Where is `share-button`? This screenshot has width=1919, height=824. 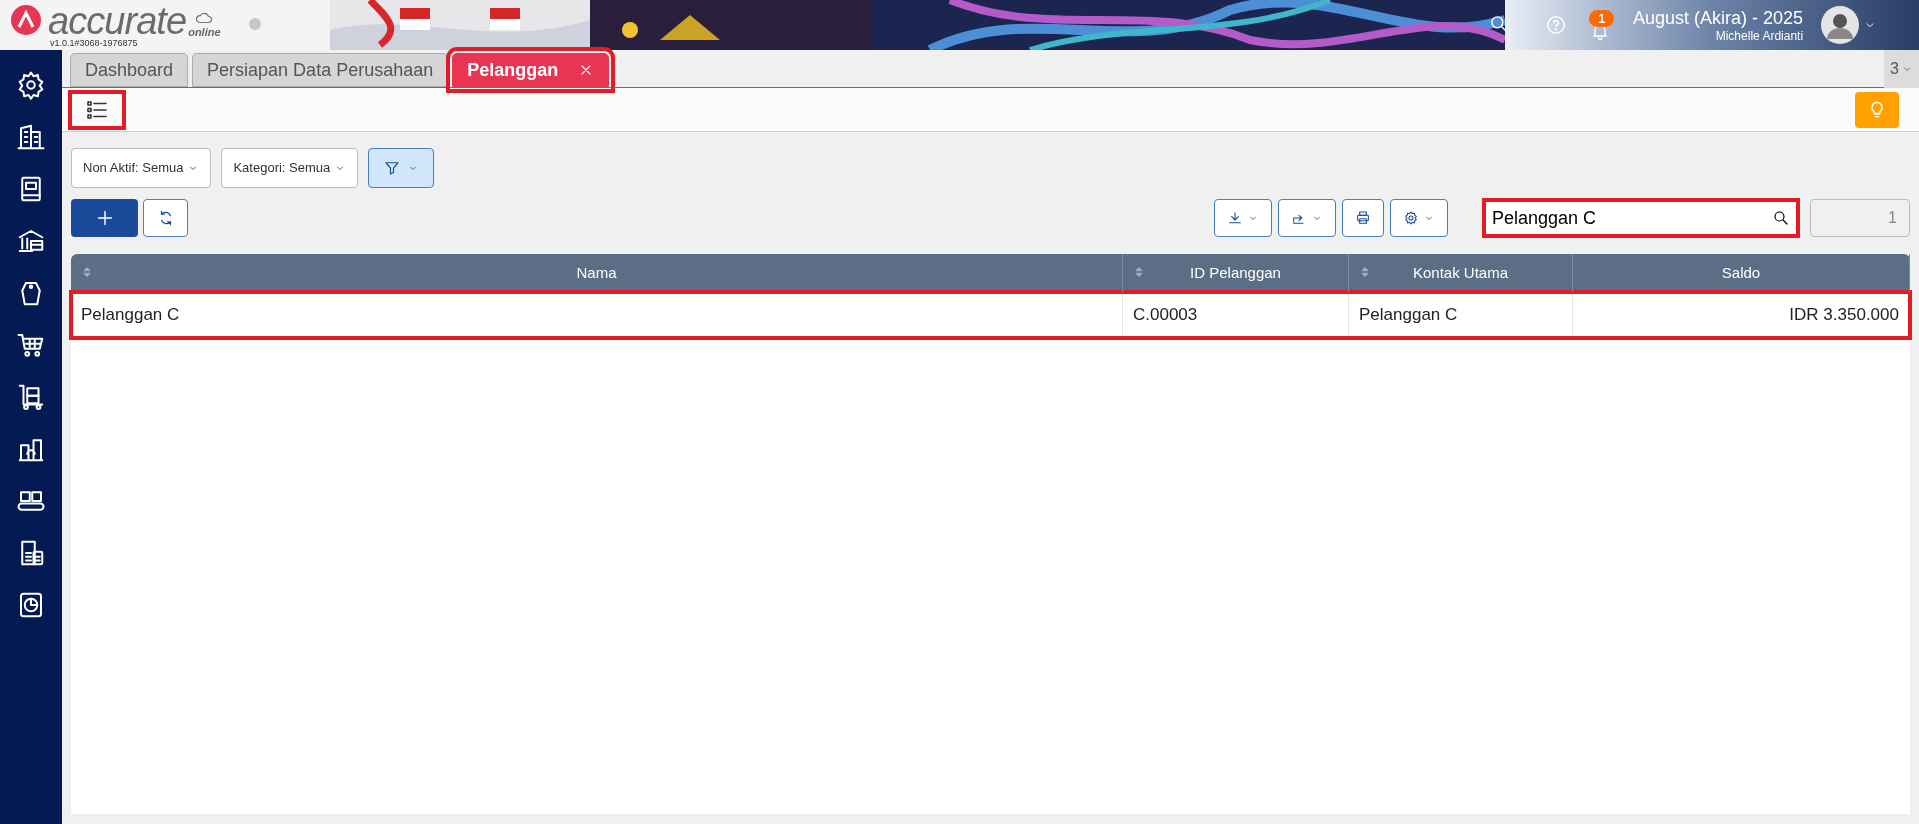 share-button is located at coordinates (1307, 218).